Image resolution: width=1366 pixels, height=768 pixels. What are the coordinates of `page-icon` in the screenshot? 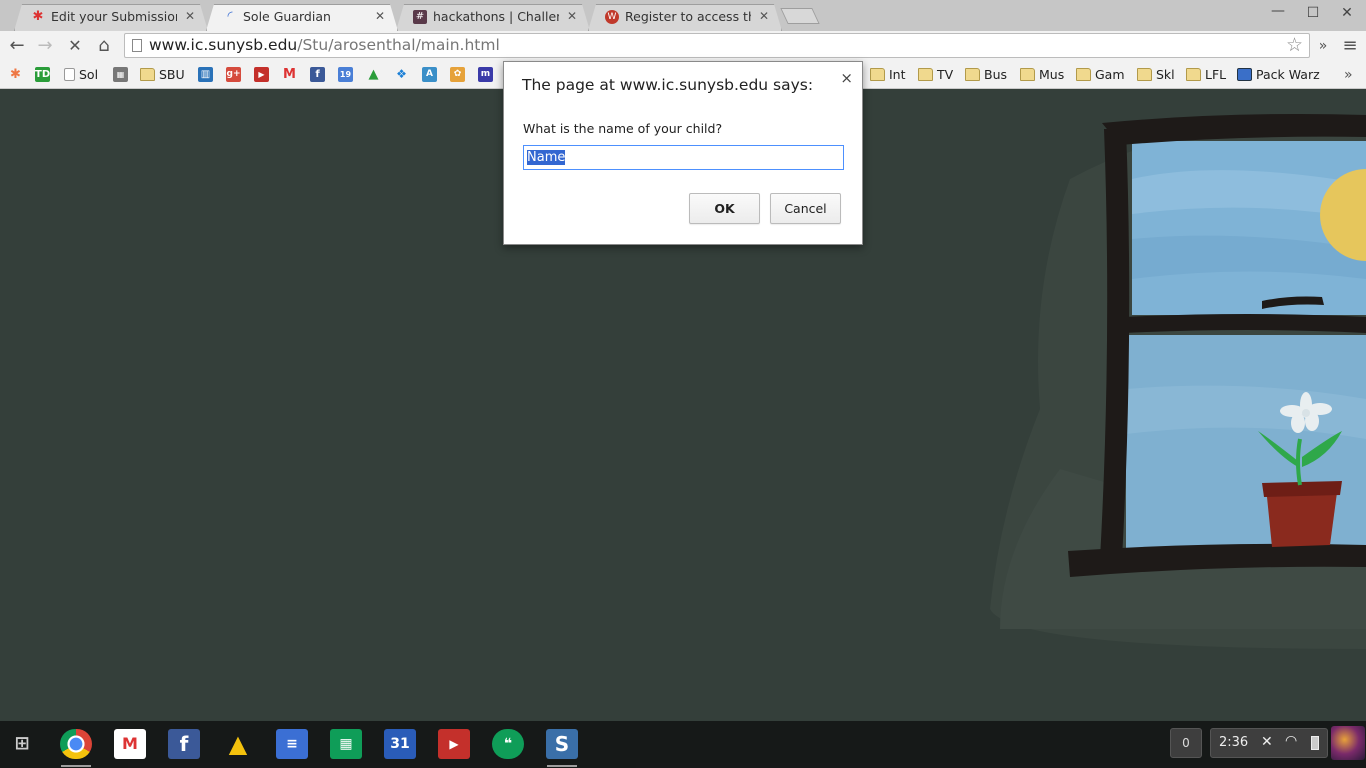 It's located at (137, 45).